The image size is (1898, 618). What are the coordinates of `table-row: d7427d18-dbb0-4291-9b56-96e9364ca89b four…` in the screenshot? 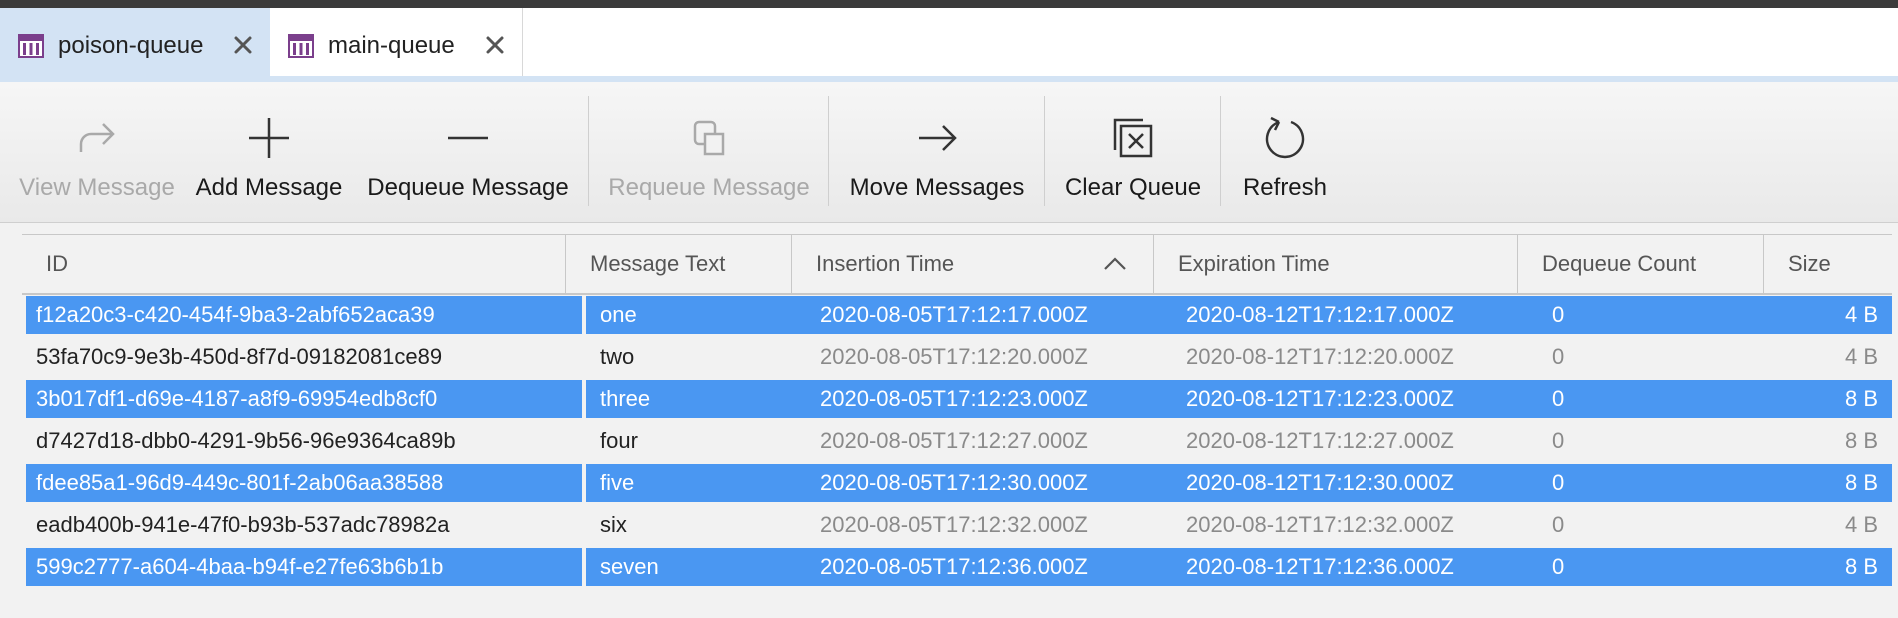 It's located at (957, 441).